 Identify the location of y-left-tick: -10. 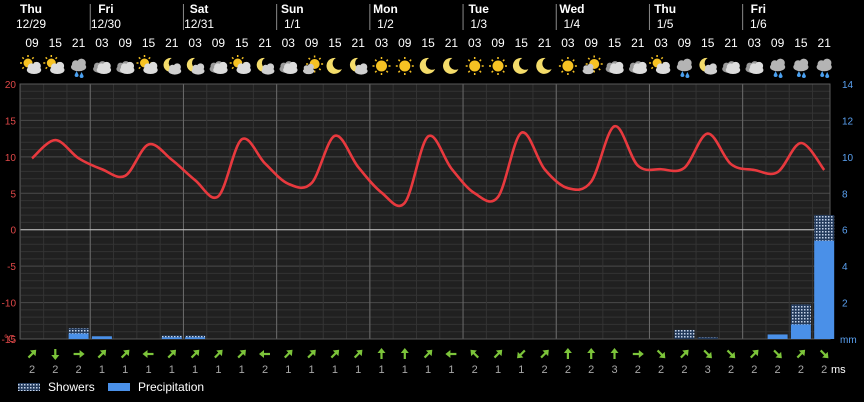
(9, 304).